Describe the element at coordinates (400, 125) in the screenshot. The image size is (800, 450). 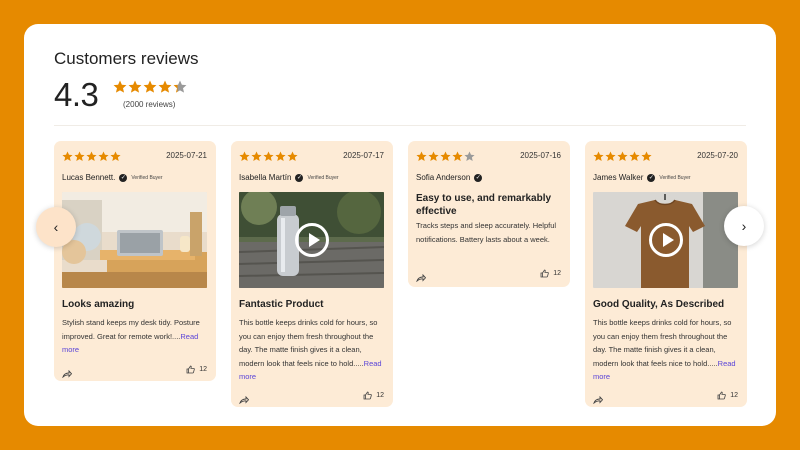
I see `divider` at that location.